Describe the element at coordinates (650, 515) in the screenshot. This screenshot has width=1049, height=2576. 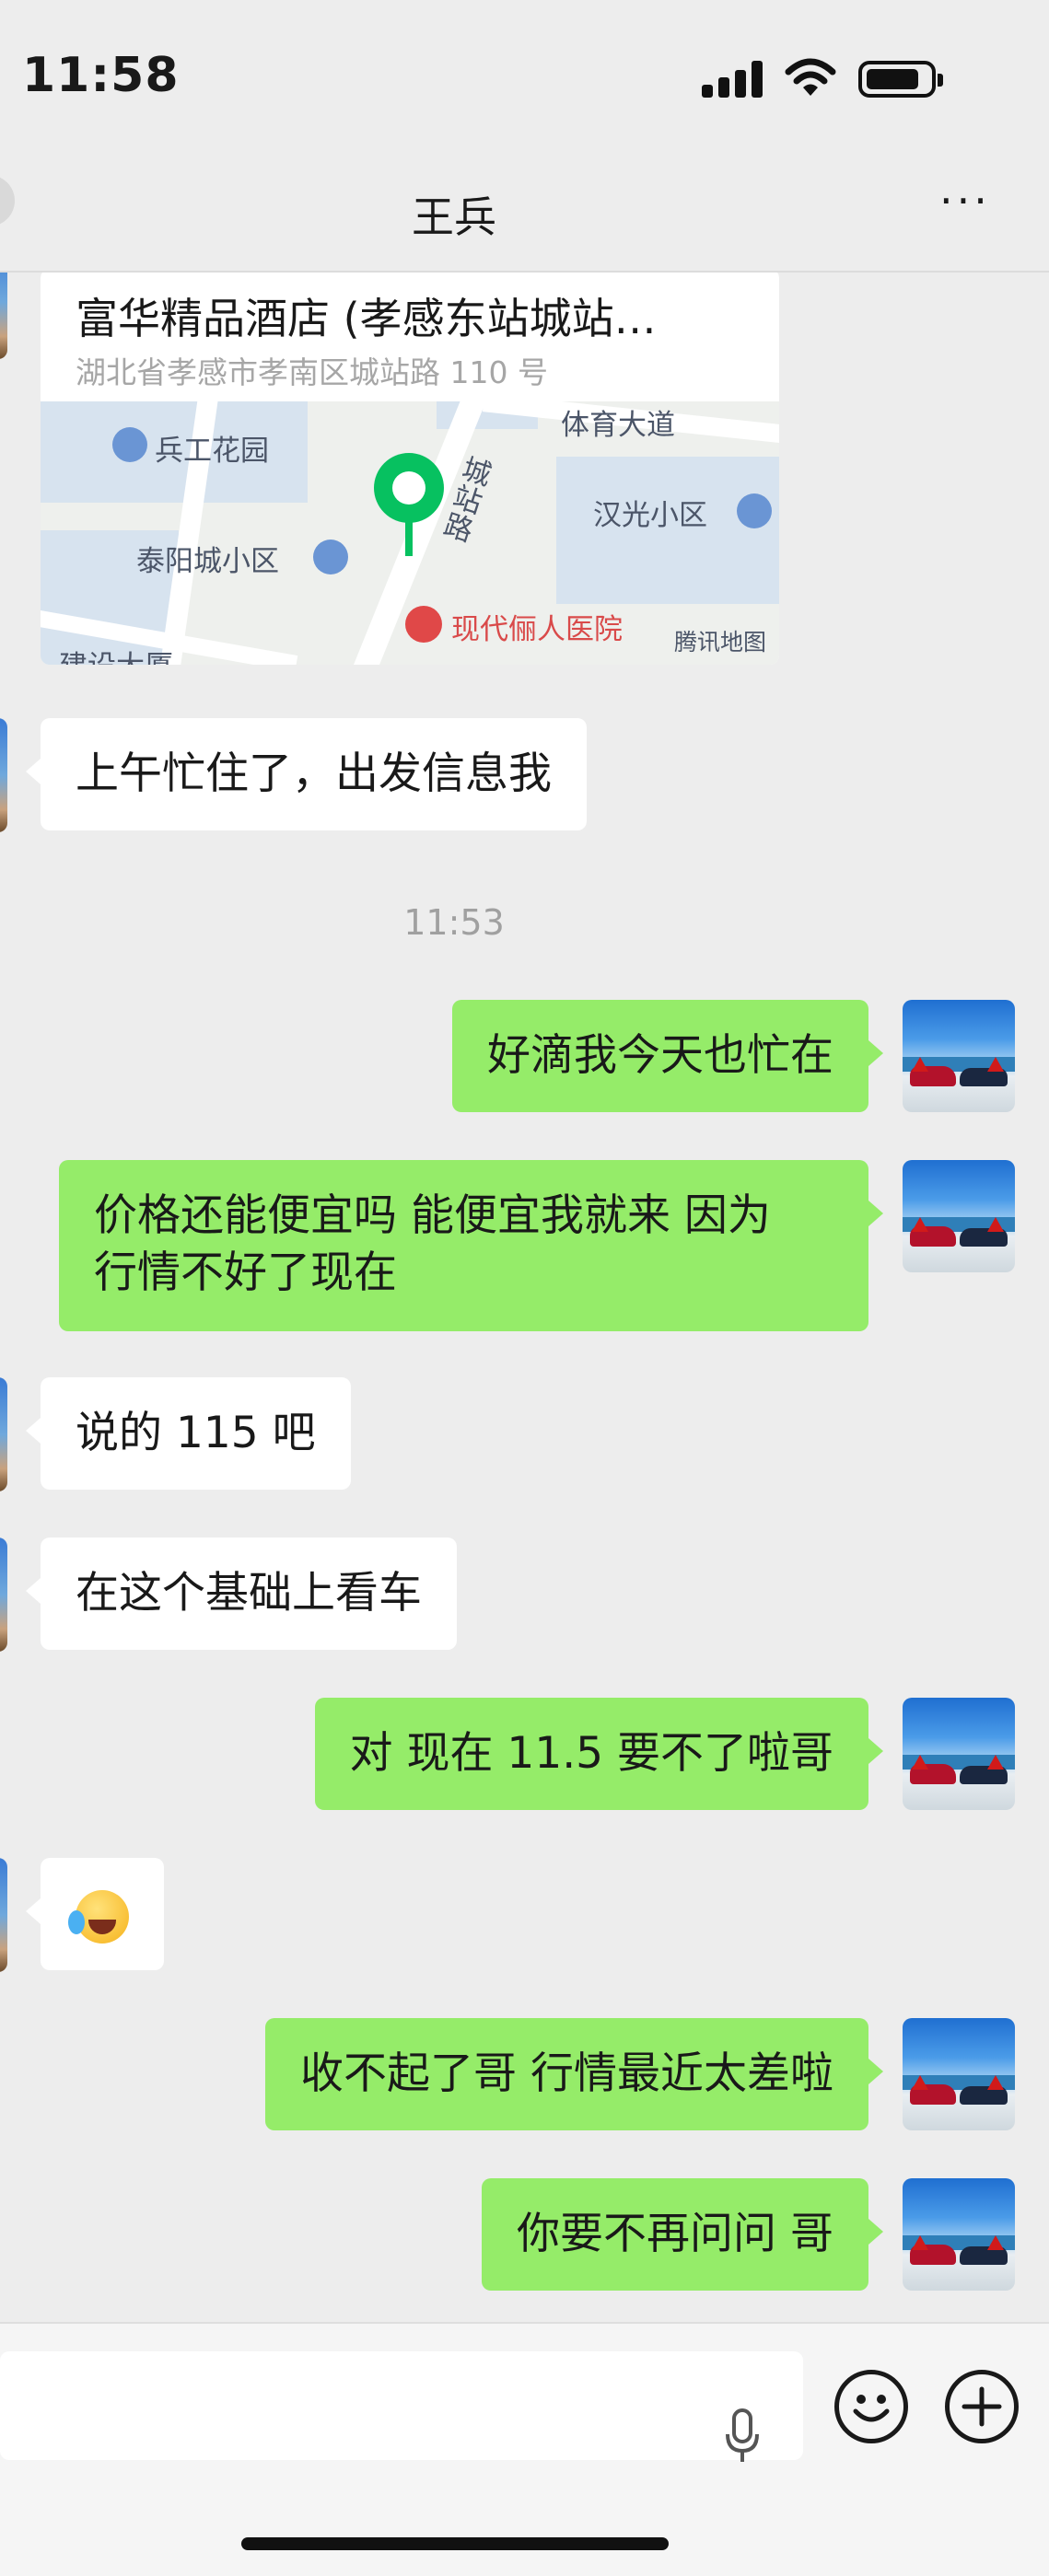
I see `map-label: 汉光小区` at that location.